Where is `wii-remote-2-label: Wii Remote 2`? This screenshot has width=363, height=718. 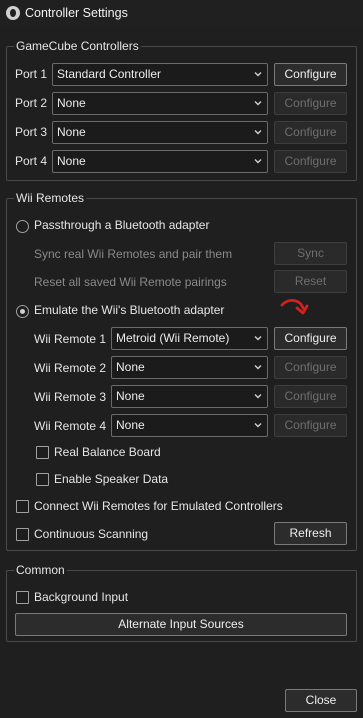
wii-remote-2-label: Wii Remote 2 is located at coordinates (70, 368).